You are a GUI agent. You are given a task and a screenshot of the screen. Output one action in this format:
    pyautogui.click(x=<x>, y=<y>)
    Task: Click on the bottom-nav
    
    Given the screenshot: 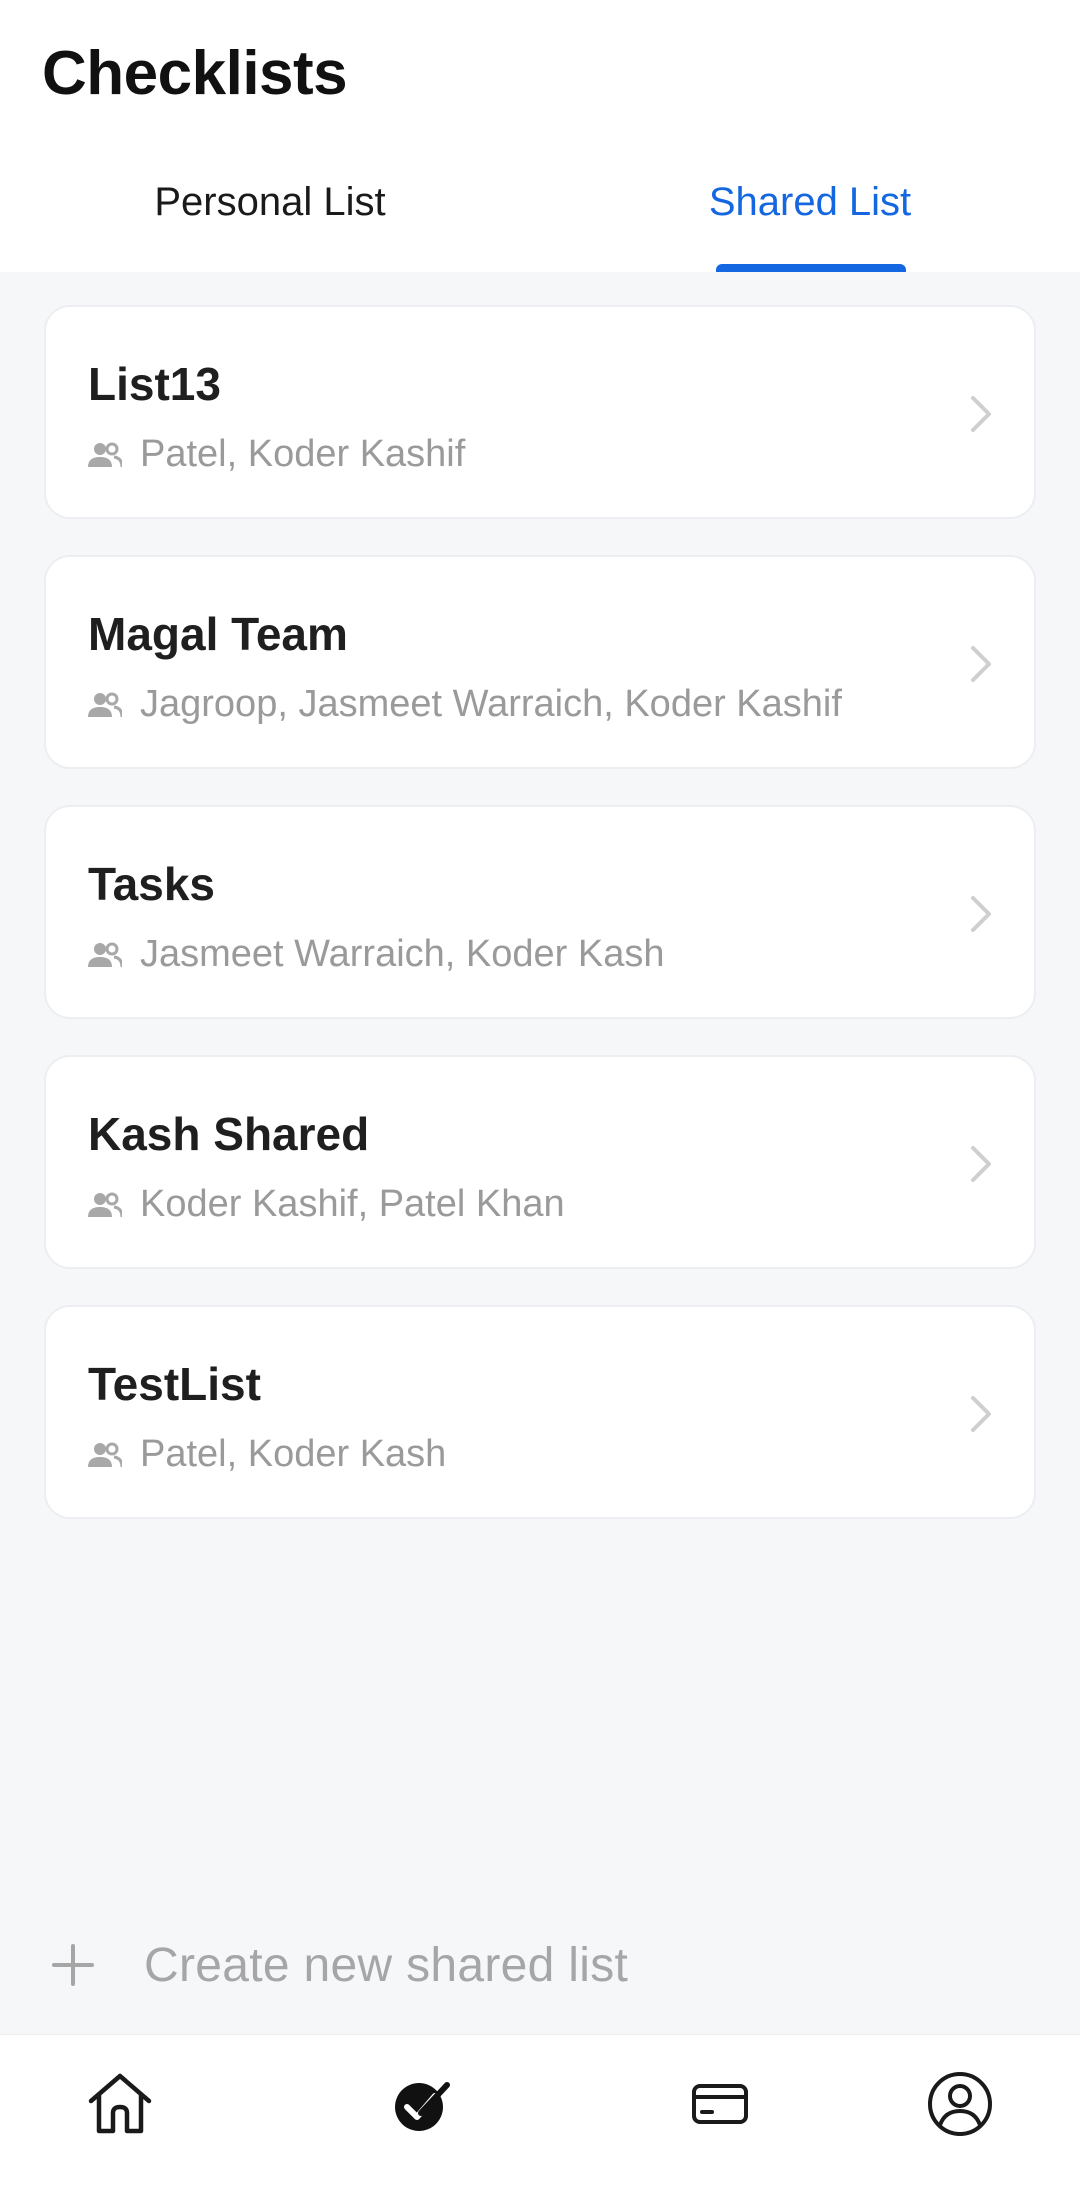 What is the action you would take?
    pyautogui.click(x=540, y=2111)
    